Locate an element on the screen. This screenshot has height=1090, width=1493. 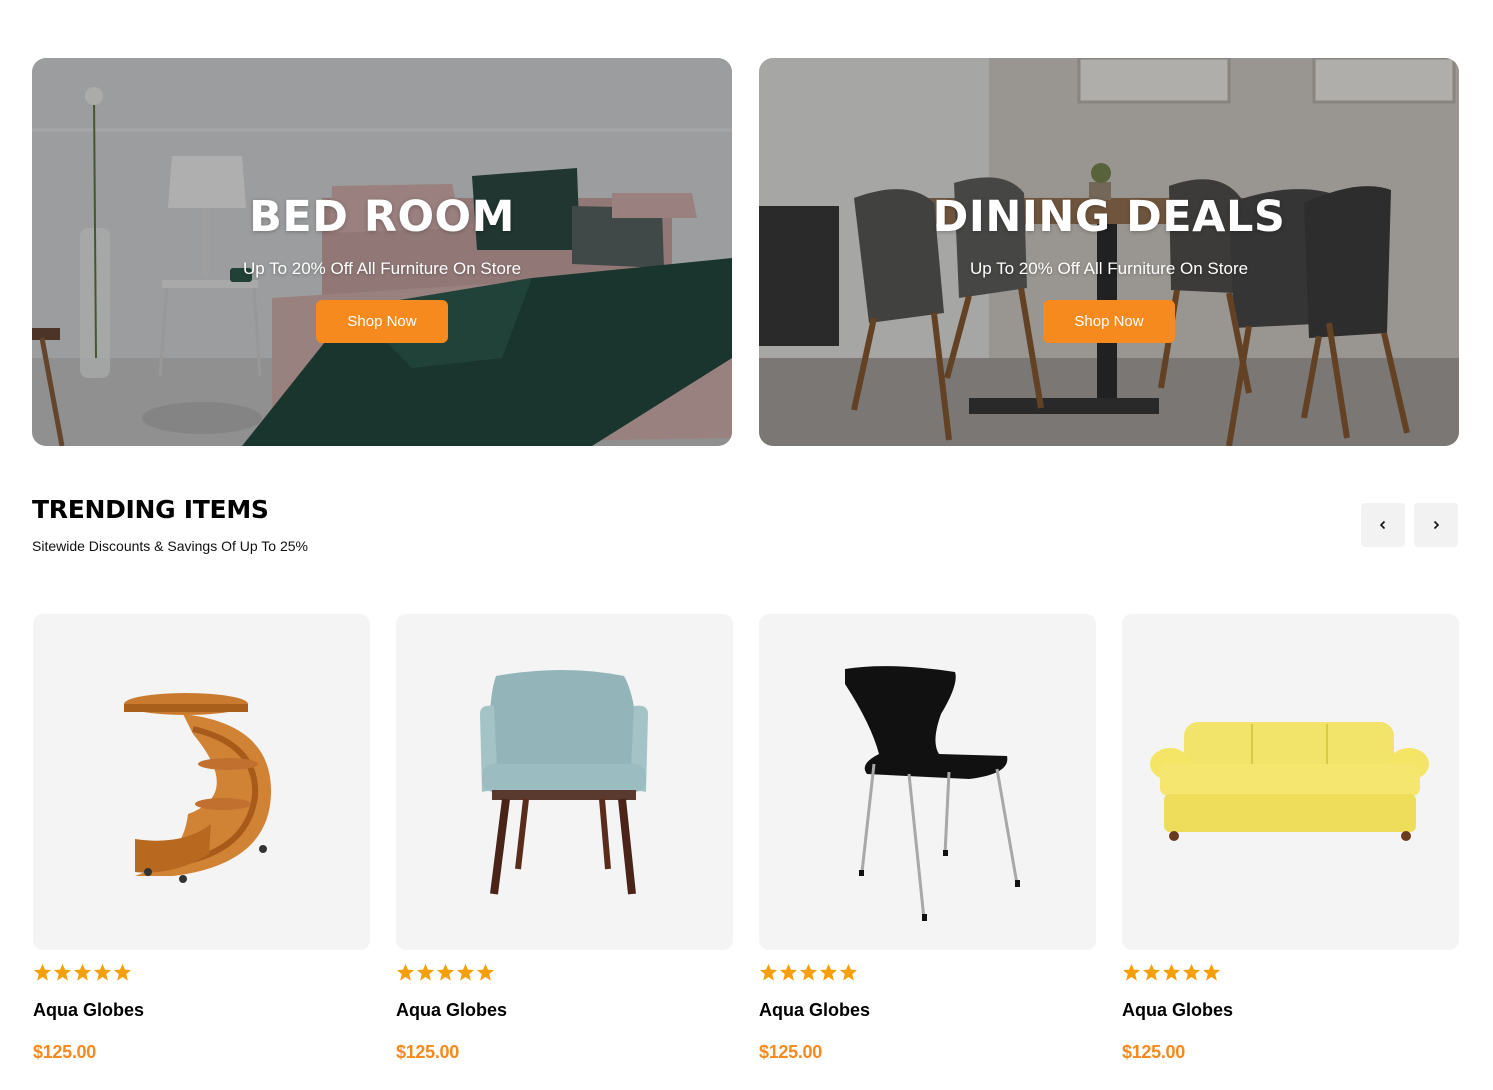
armchair-image is located at coordinates (564, 782).